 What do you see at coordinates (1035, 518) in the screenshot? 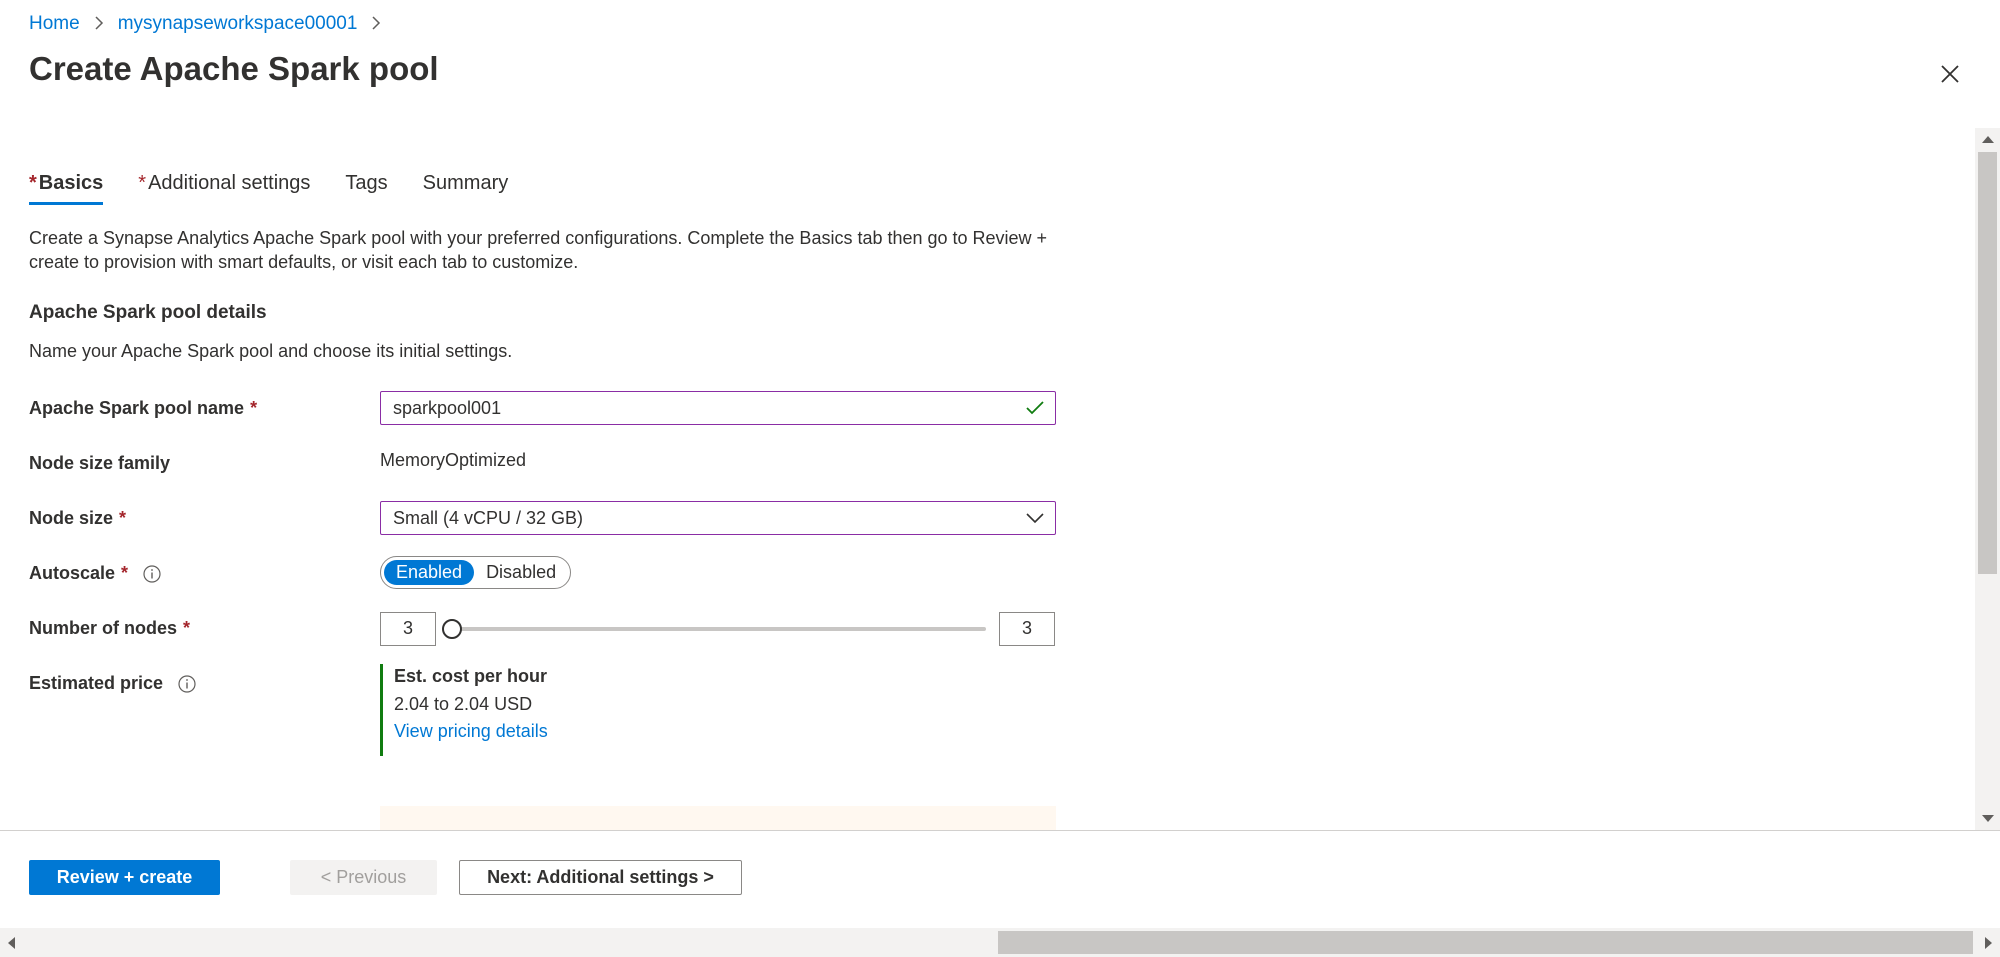
I see `chevron-down-icon` at bounding box center [1035, 518].